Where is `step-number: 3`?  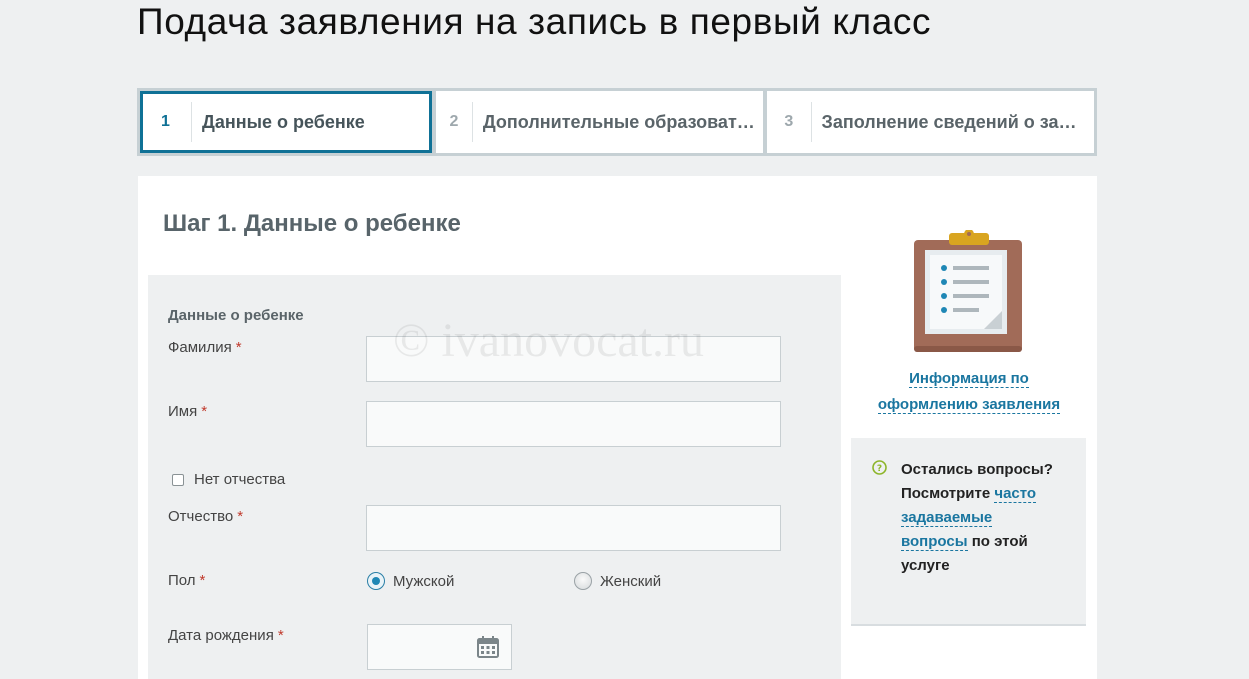
step-number: 3 is located at coordinates (789, 122).